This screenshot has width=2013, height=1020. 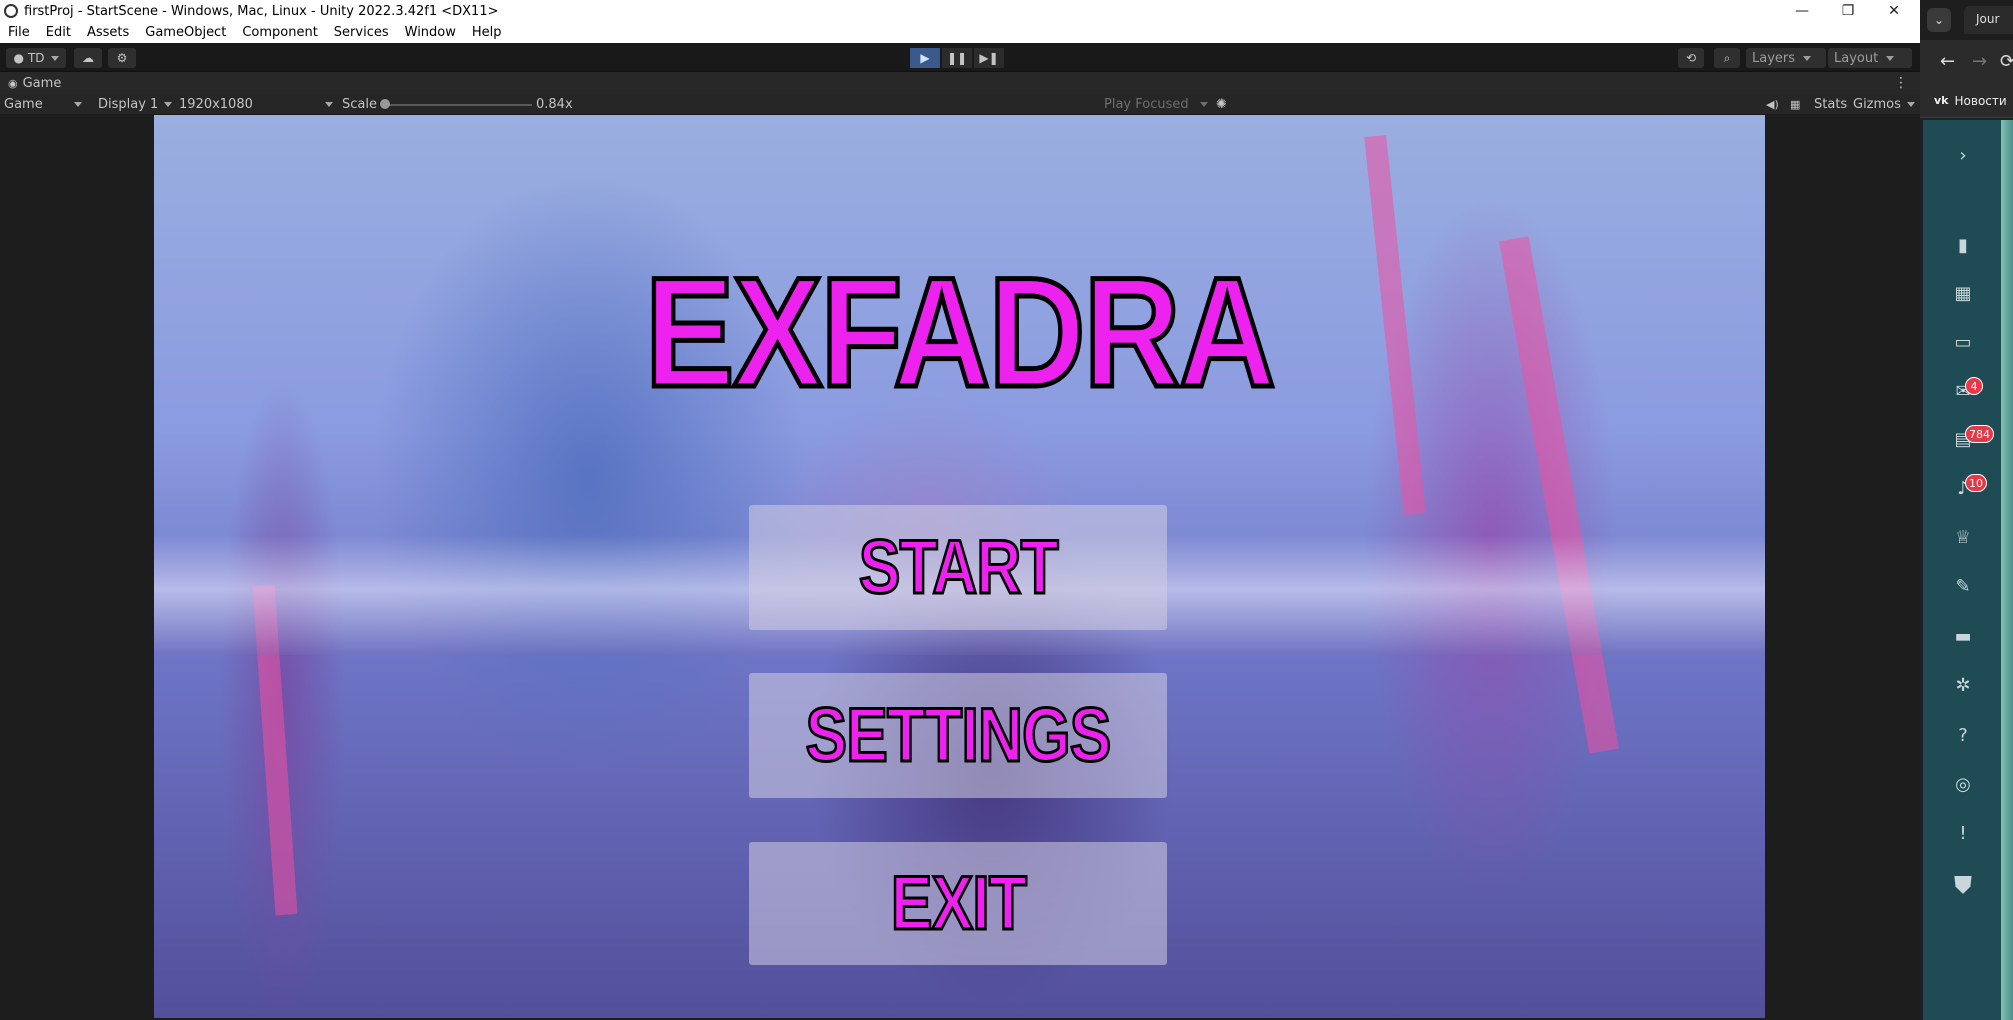 I want to click on menu-file: File, so click(x=19, y=32).